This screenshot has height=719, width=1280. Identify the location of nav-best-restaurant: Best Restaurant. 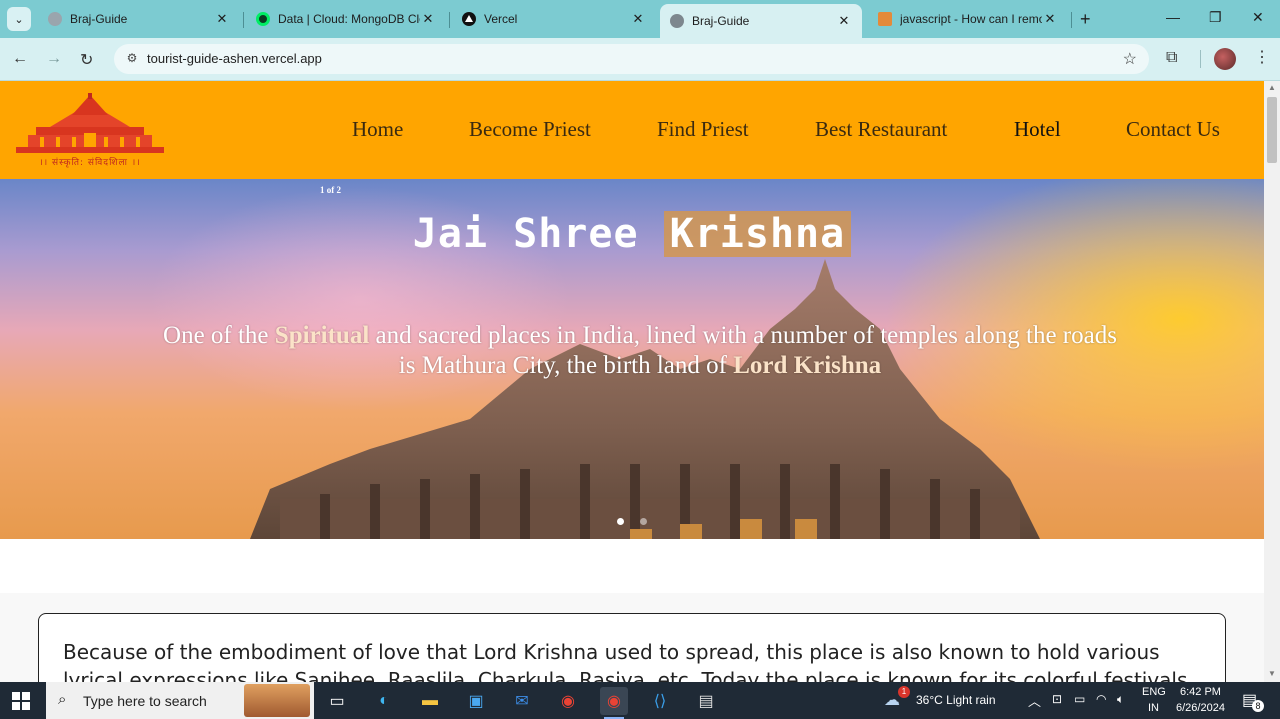
(881, 129).